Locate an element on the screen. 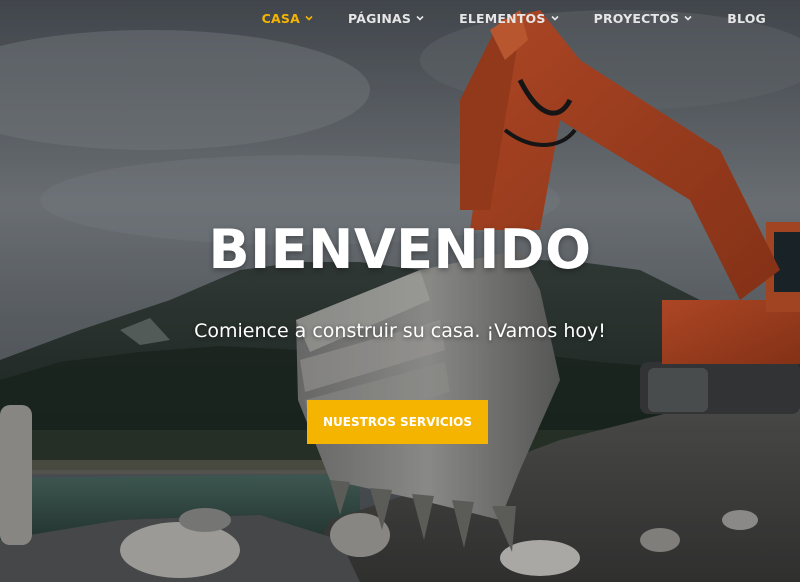 This screenshot has width=800, height=582. hero-title: BIENVENIDO is located at coordinates (400, 249).